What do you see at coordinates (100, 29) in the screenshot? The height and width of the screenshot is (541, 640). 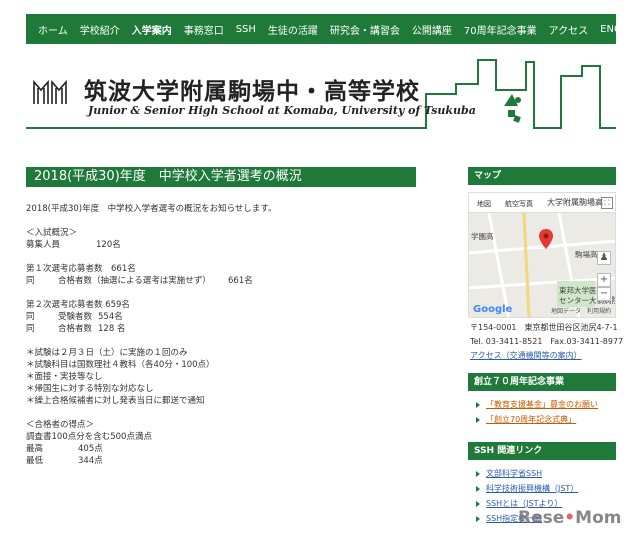 I see `nav-about: 学校紹介` at bounding box center [100, 29].